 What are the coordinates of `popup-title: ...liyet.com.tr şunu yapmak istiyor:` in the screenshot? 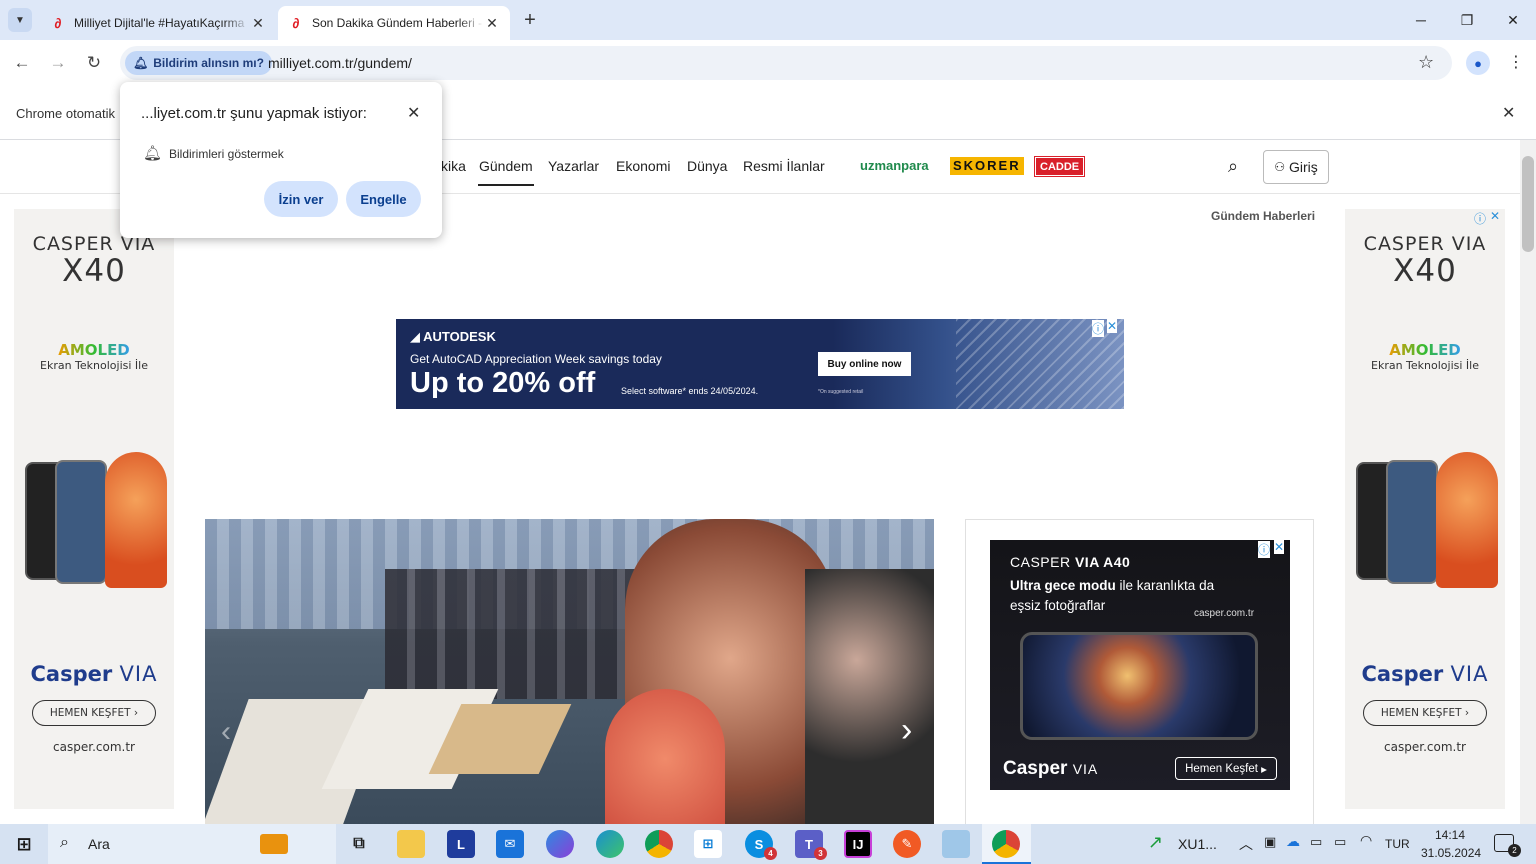 It's located at (254, 113).